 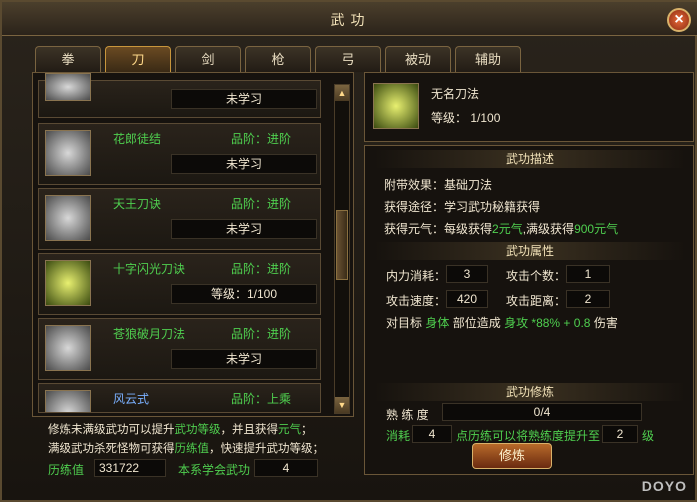 I want to click on scroll-up-button: ▲, so click(x=342, y=93).